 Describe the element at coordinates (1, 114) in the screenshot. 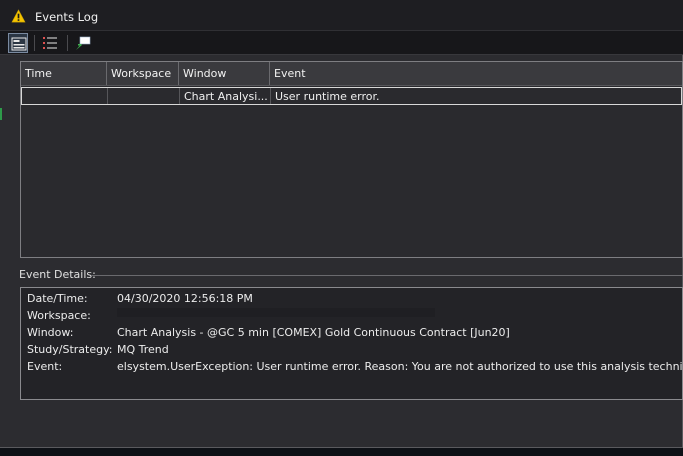

I see `background-chart-tick` at that location.